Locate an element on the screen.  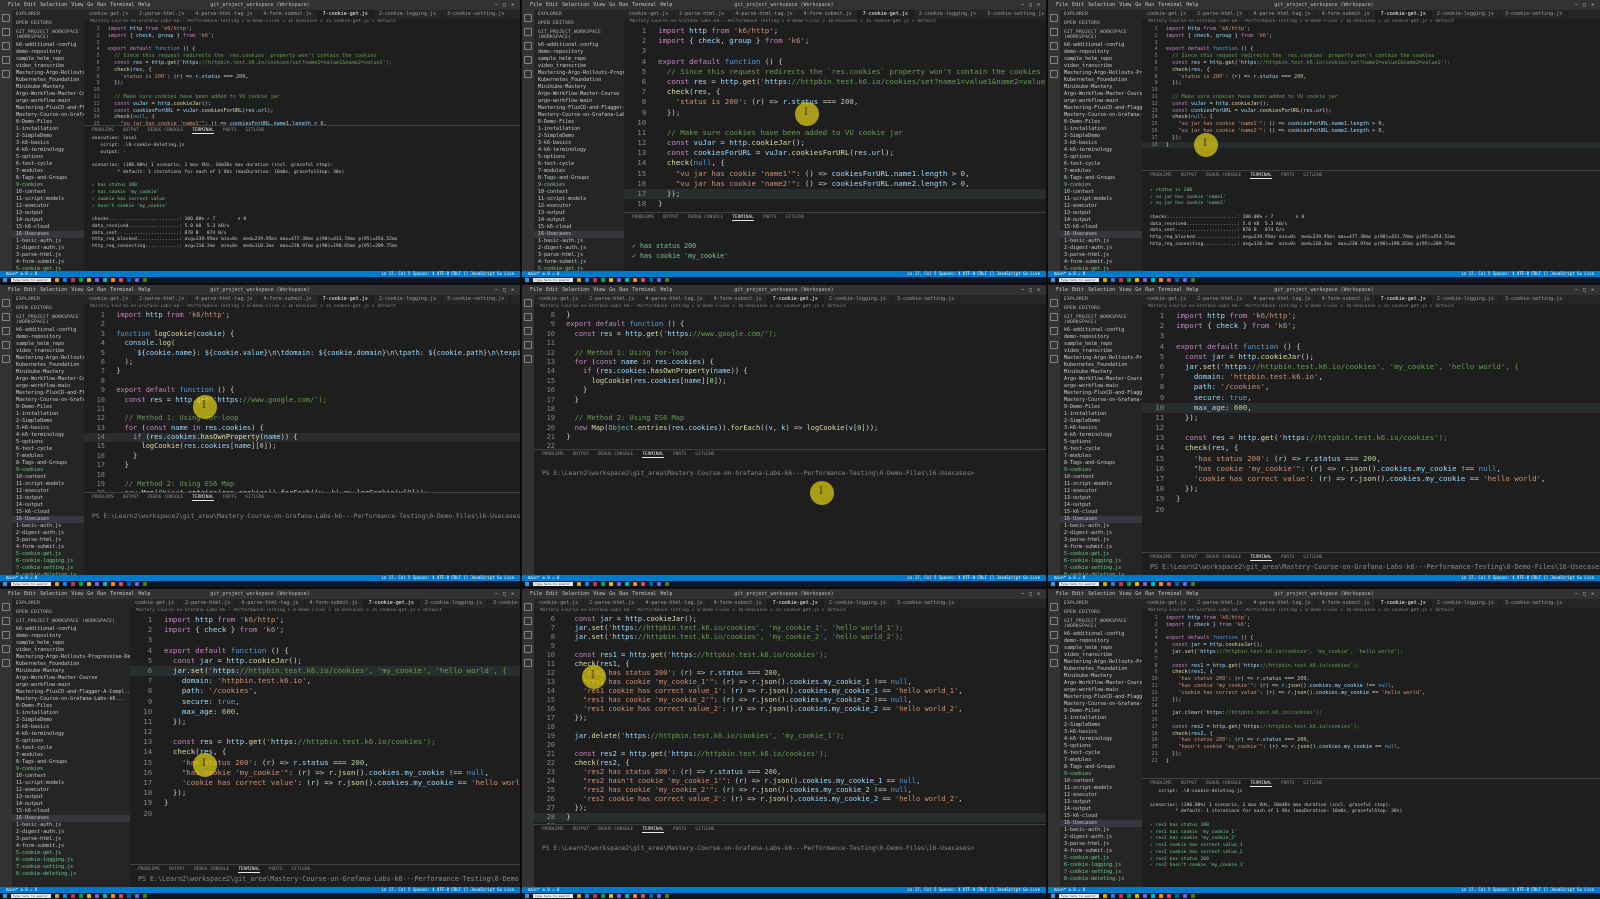
menu-item: Selection is located at coordinates (1101, 5).